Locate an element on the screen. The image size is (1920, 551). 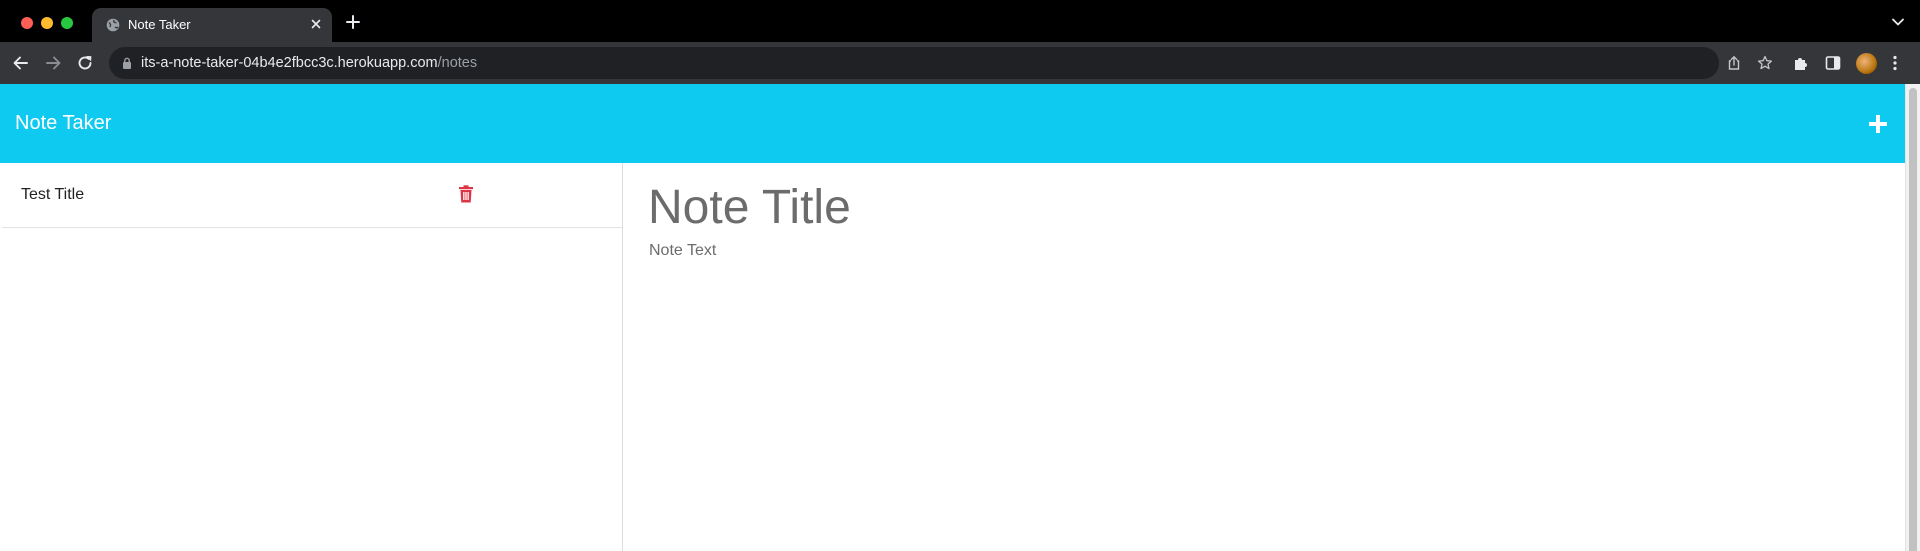
note-title-input is located at coordinates (1248, 207).